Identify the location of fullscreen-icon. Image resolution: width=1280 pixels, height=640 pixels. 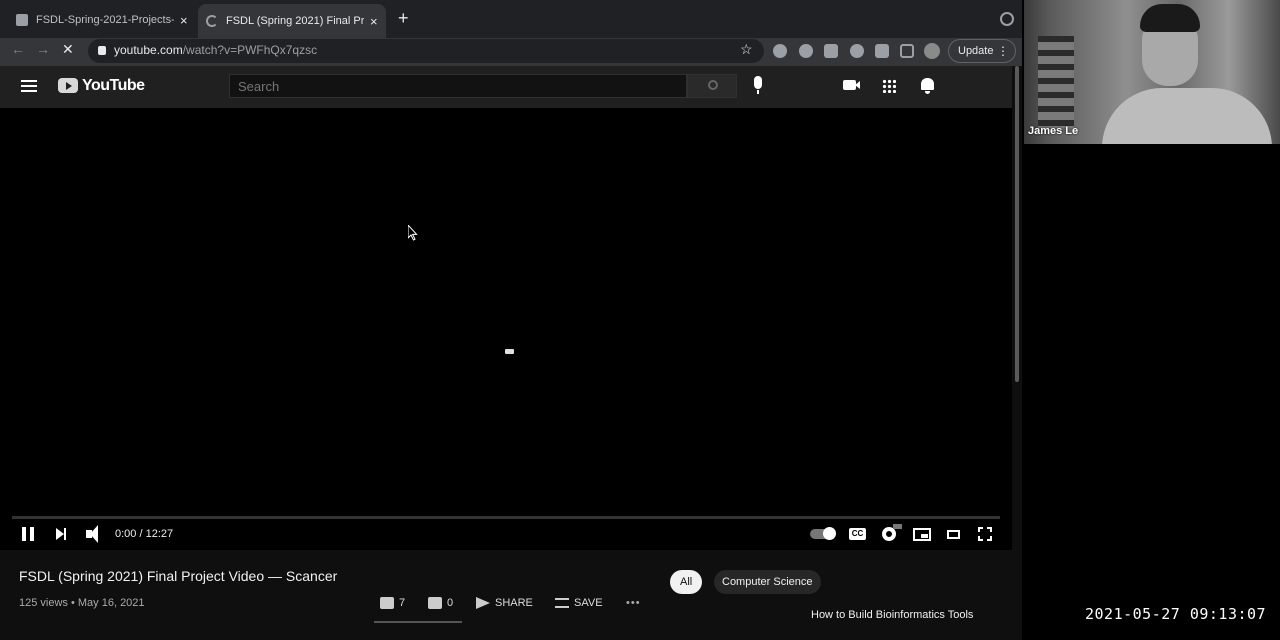
(985, 534).